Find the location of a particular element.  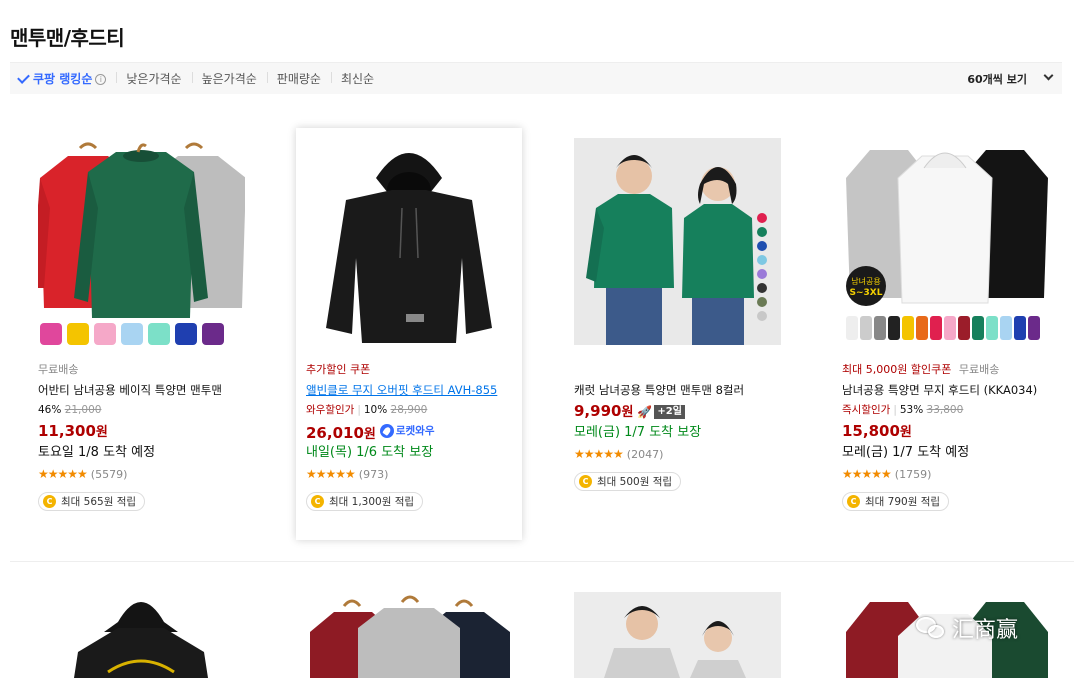

sweatshirt-image is located at coordinates (141, 241).